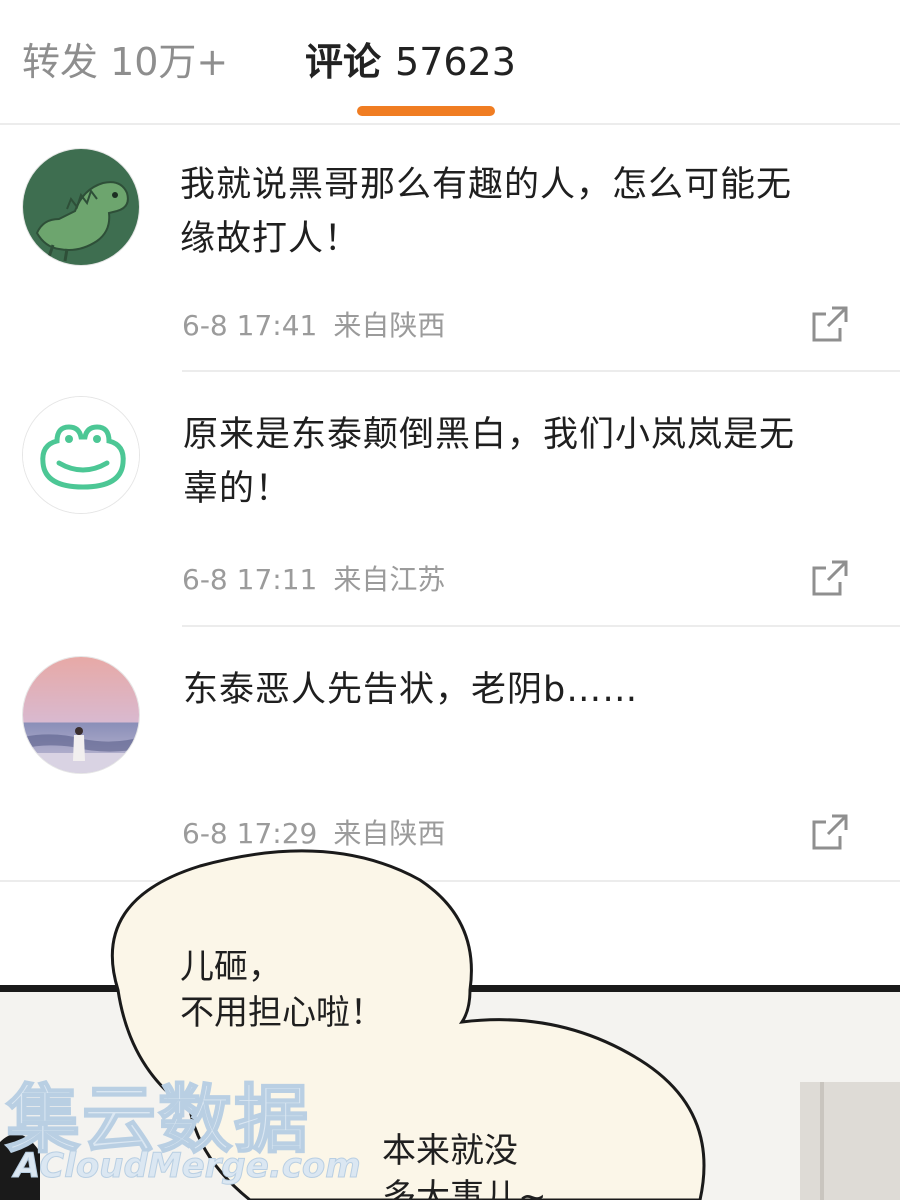 This screenshot has width=900, height=1200. What do you see at coordinates (188, 1166) in the screenshot?
I see `watermark-url: ACloudMerge.com` at bounding box center [188, 1166].